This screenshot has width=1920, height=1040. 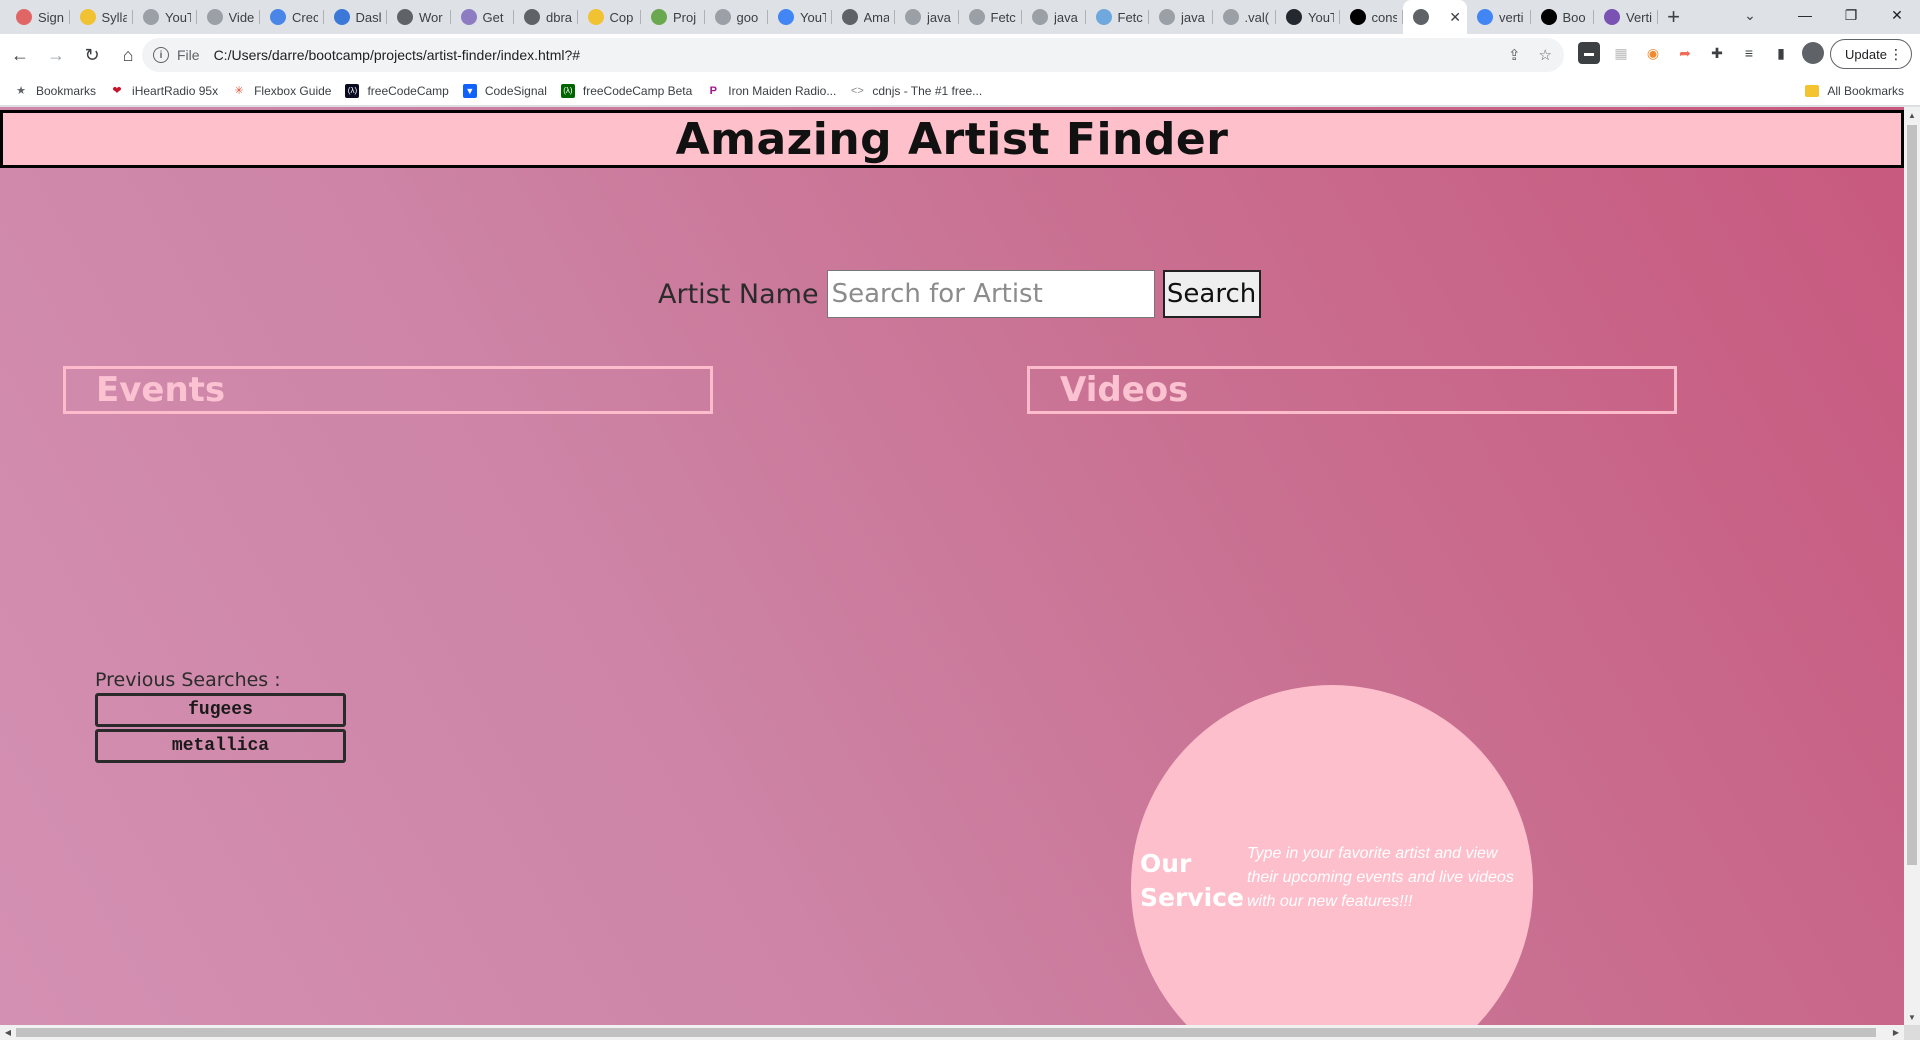 What do you see at coordinates (1653, 53) in the screenshot?
I see `extension-orange-icon: ◉` at bounding box center [1653, 53].